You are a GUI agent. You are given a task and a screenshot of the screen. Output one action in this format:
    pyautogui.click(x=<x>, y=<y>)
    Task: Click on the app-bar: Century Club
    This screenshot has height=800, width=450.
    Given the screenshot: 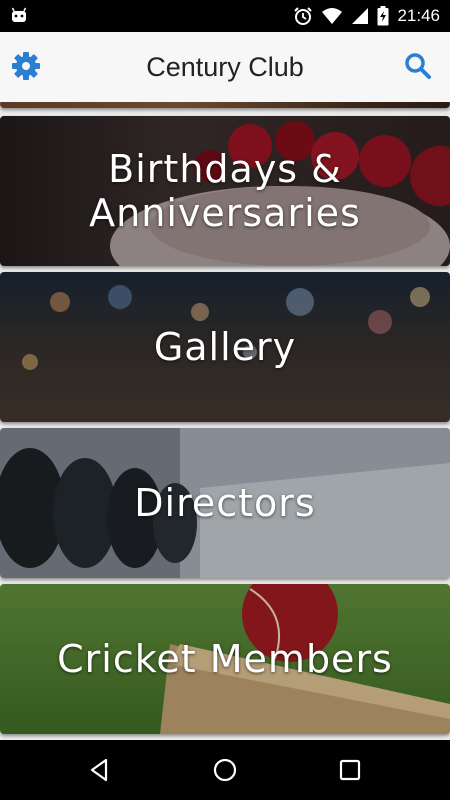 What is the action you would take?
    pyautogui.click(x=225, y=67)
    